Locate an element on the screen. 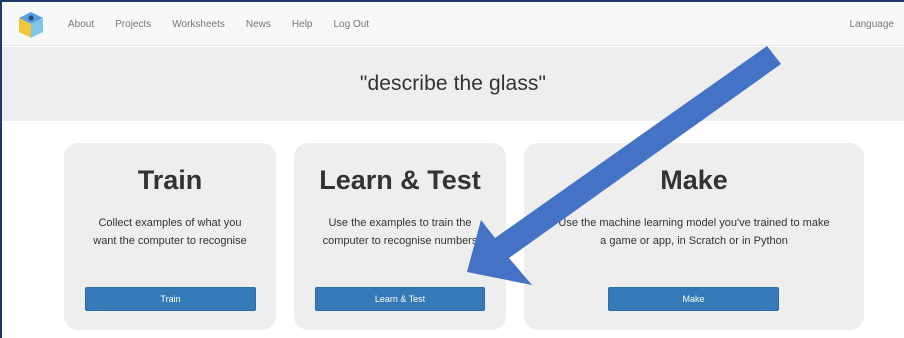 The image size is (904, 338). learn-test-heading: Learn & Test is located at coordinates (400, 180).